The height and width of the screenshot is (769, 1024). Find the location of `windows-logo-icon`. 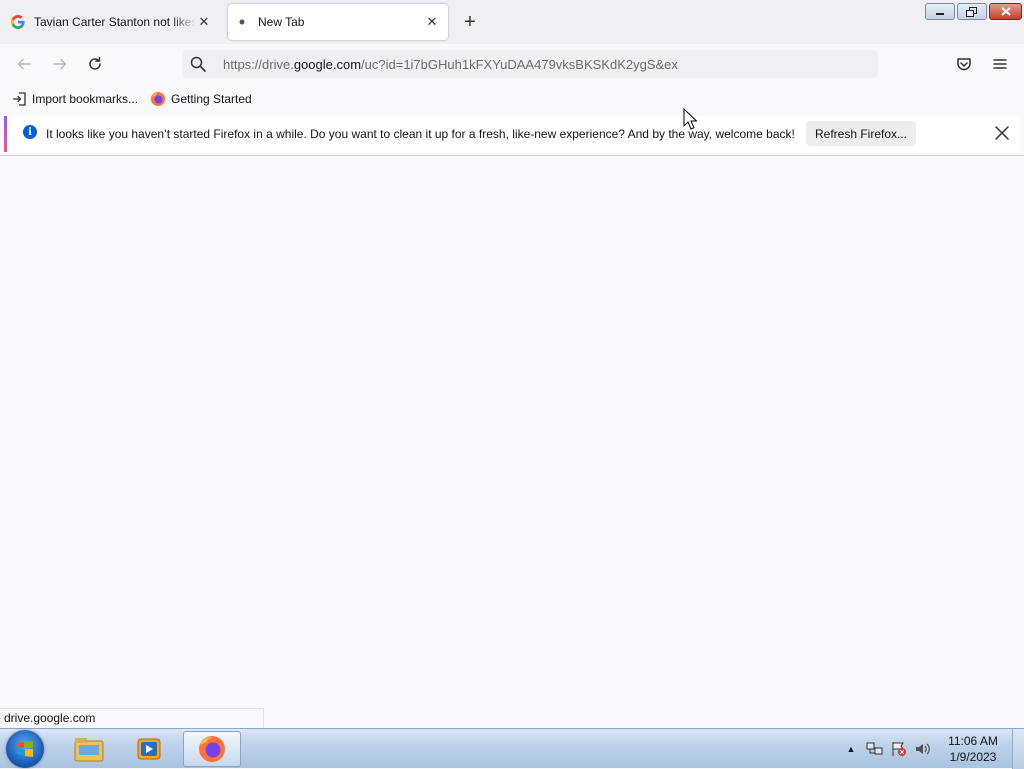

windows-logo-icon is located at coordinates (25, 749).